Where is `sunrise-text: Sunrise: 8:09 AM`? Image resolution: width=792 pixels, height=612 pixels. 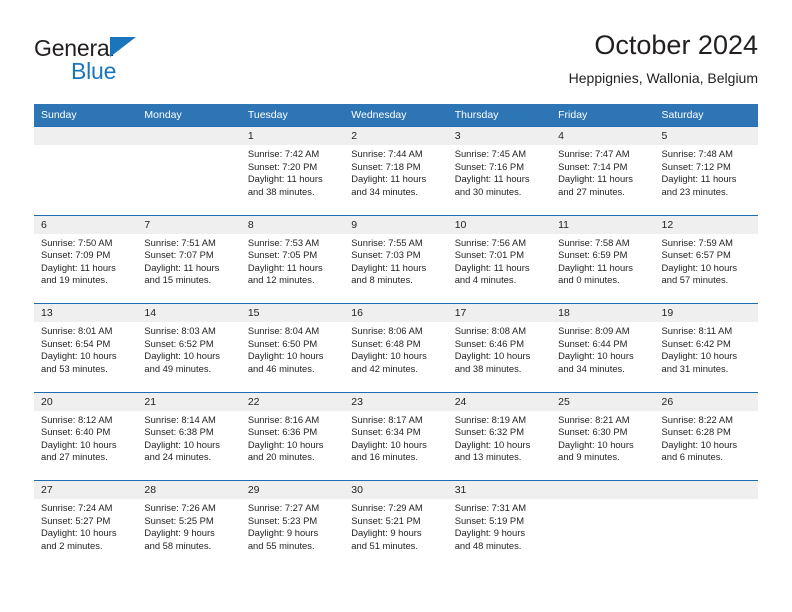 sunrise-text: Sunrise: 8:09 AM is located at coordinates (594, 330).